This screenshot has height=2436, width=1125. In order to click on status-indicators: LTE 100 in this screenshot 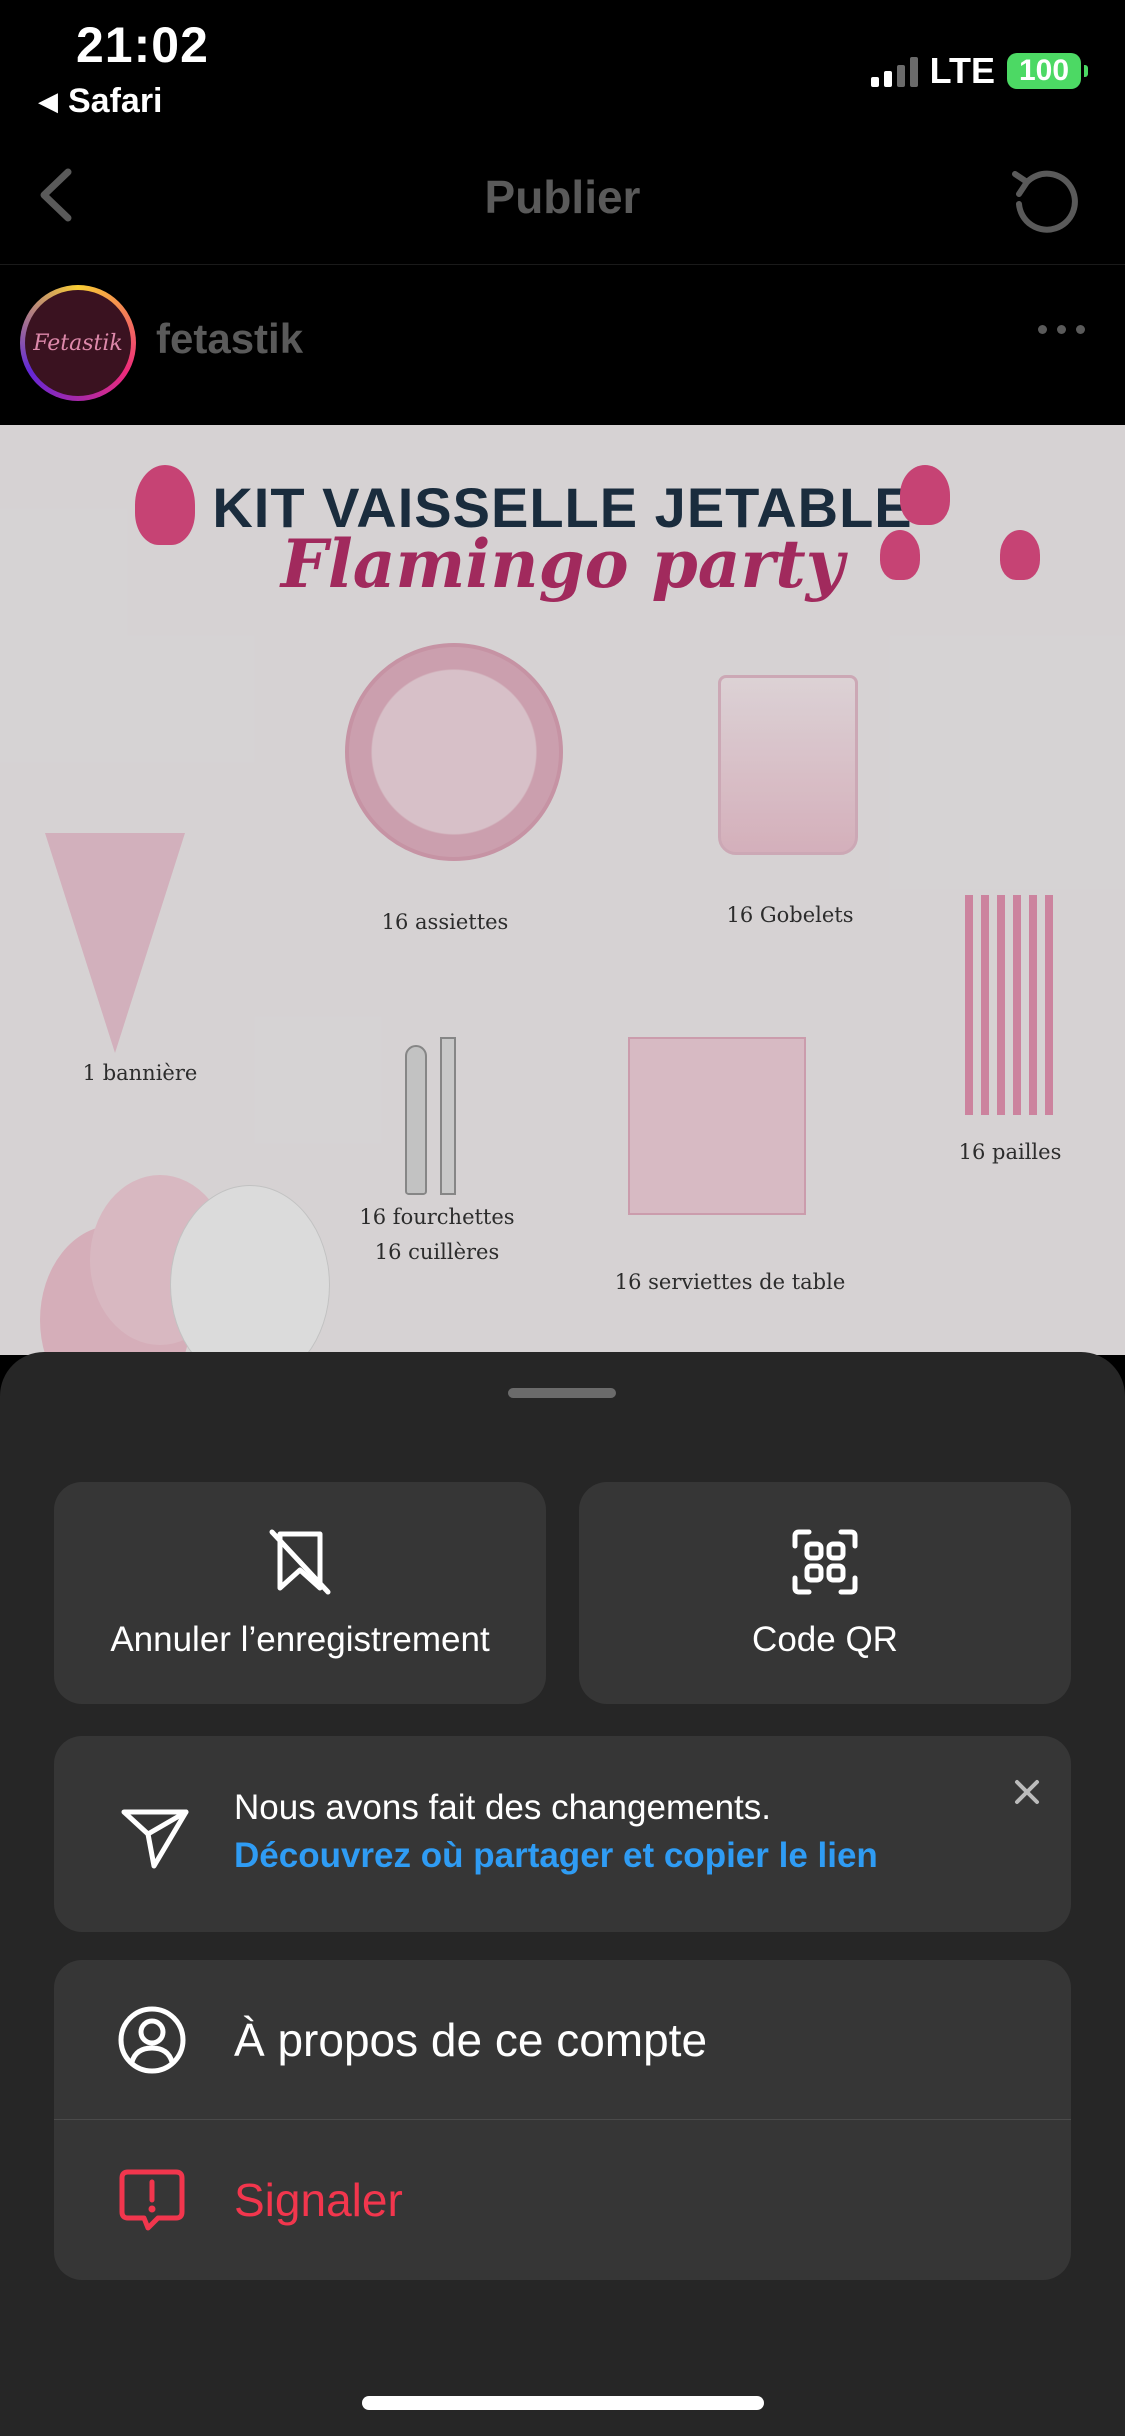, I will do `click(979, 71)`.